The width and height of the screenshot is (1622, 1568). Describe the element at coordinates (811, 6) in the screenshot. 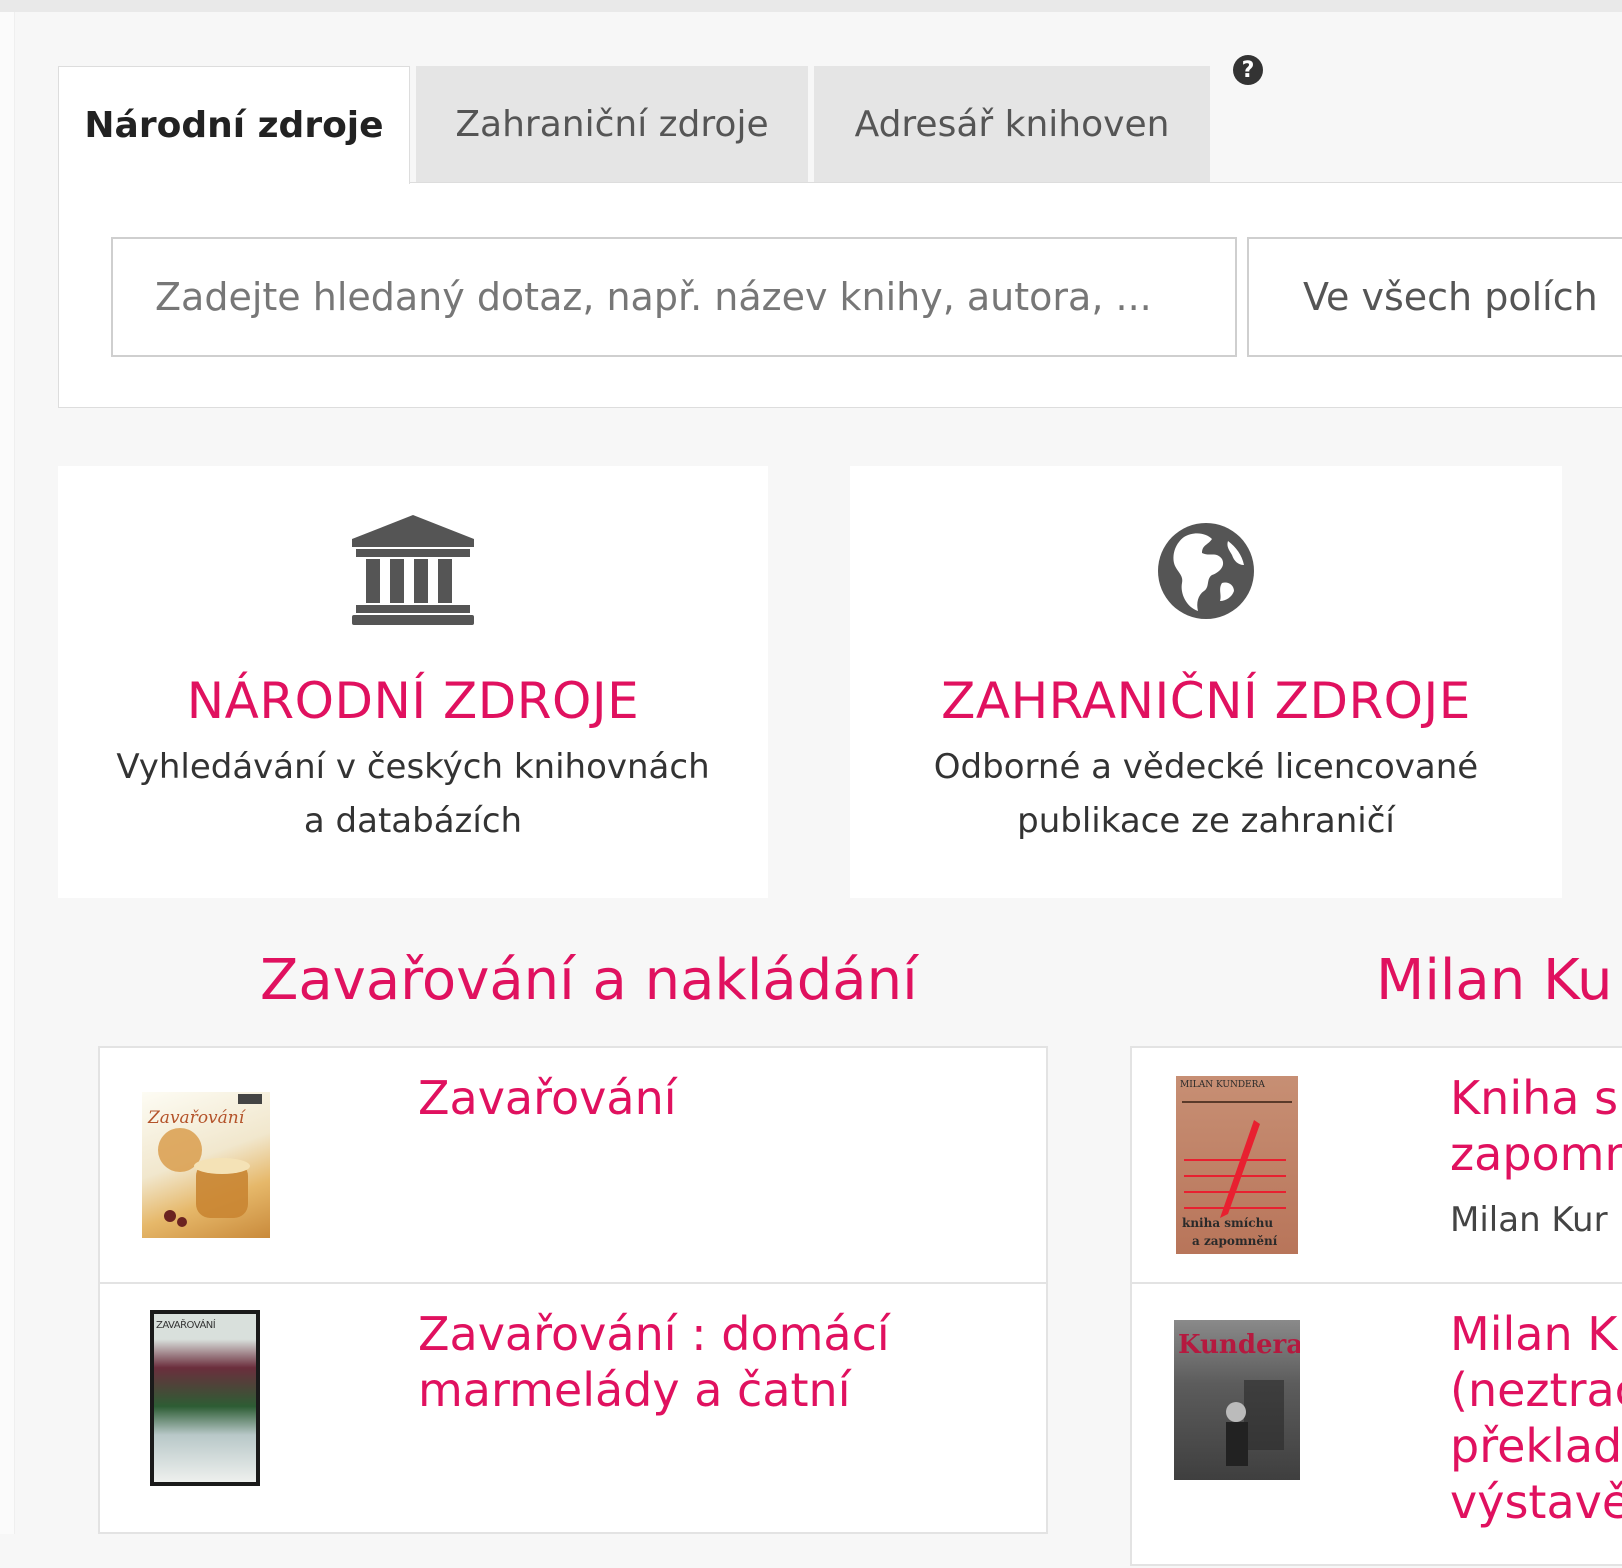

I see `top-bar` at that location.